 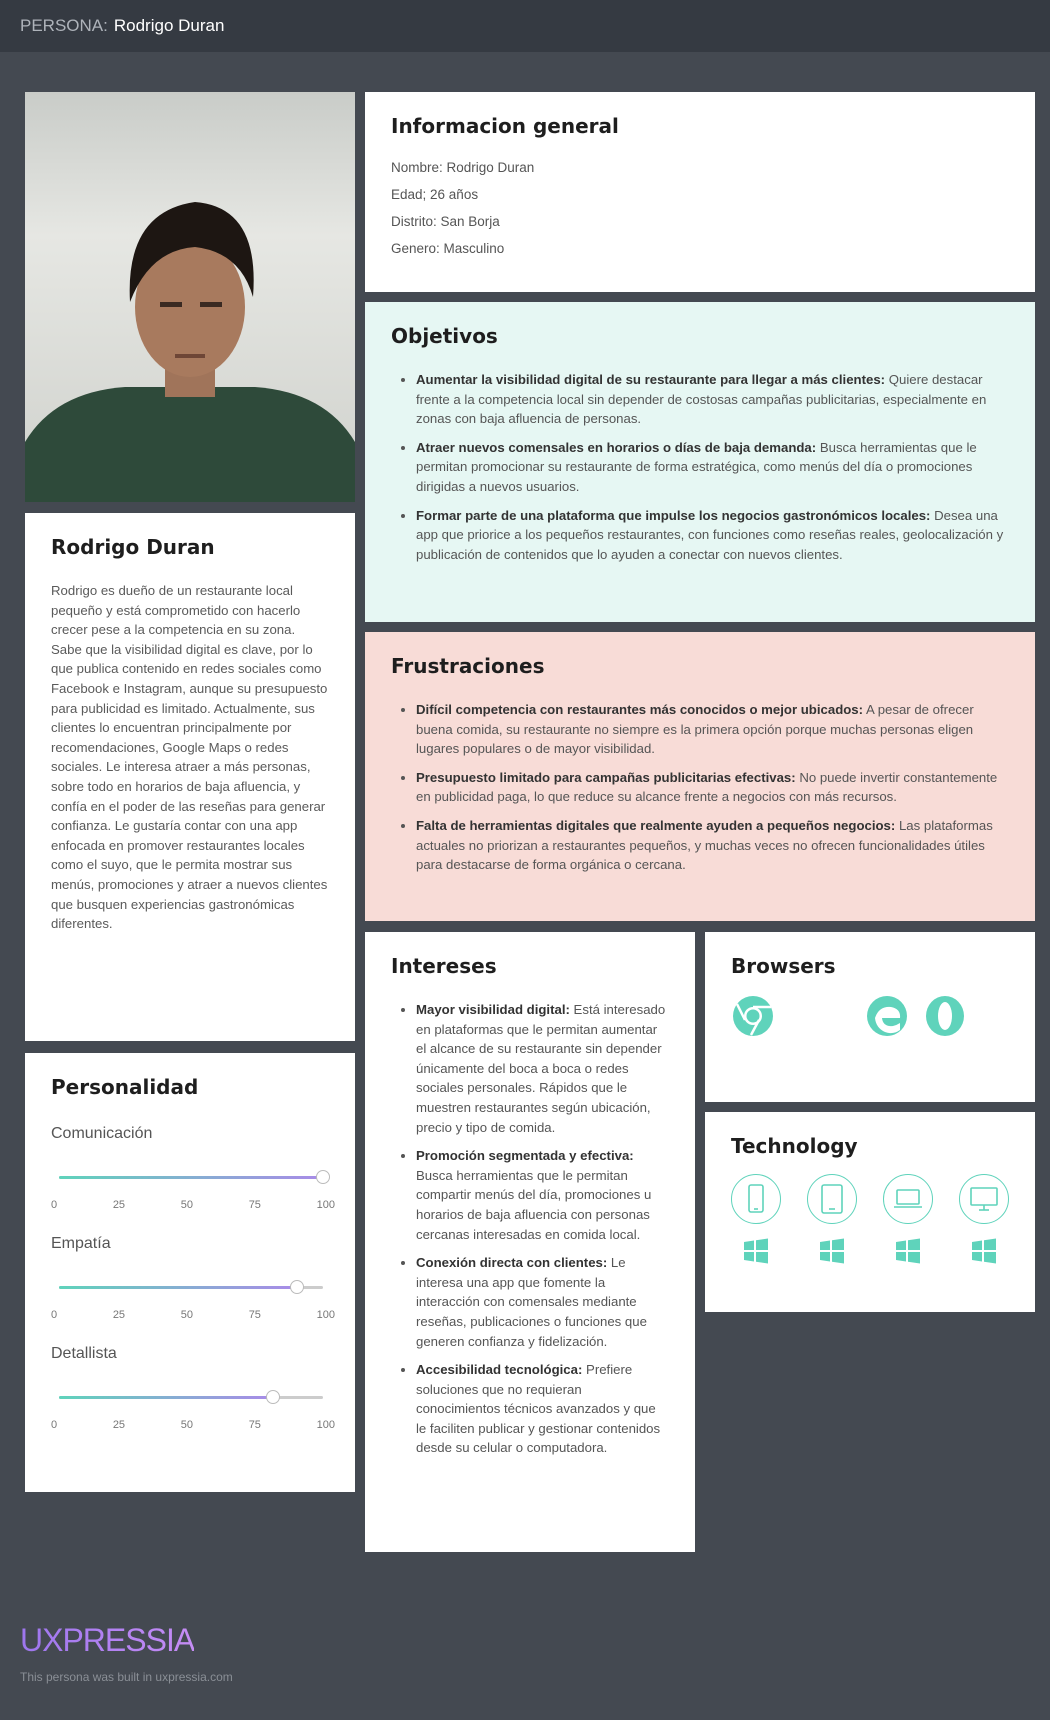 What do you see at coordinates (448, 248) in the screenshot?
I see `info-gender: Genero: Masculino` at bounding box center [448, 248].